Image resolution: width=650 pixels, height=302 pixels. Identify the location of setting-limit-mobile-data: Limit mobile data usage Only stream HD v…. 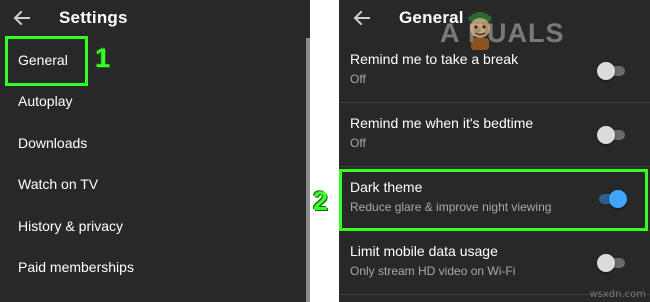
(494, 264).